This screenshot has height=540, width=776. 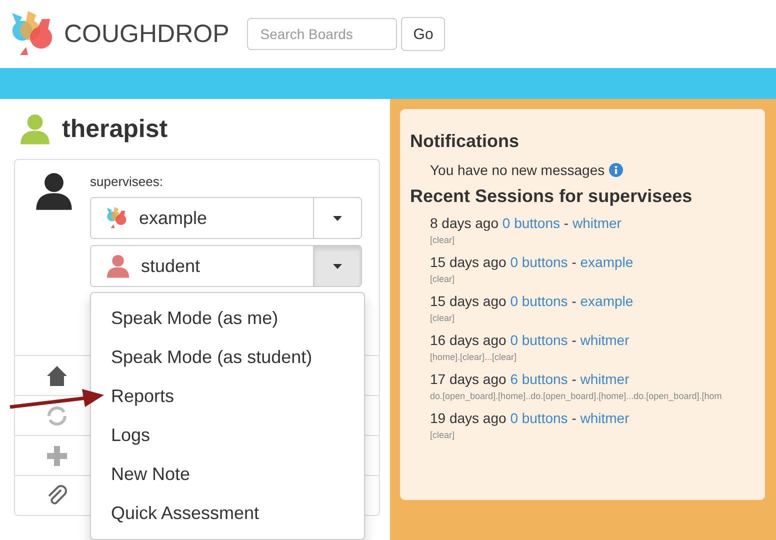 What do you see at coordinates (57, 416) in the screenshot?
I see `refresh-icon` at bounding box center [57, 416].